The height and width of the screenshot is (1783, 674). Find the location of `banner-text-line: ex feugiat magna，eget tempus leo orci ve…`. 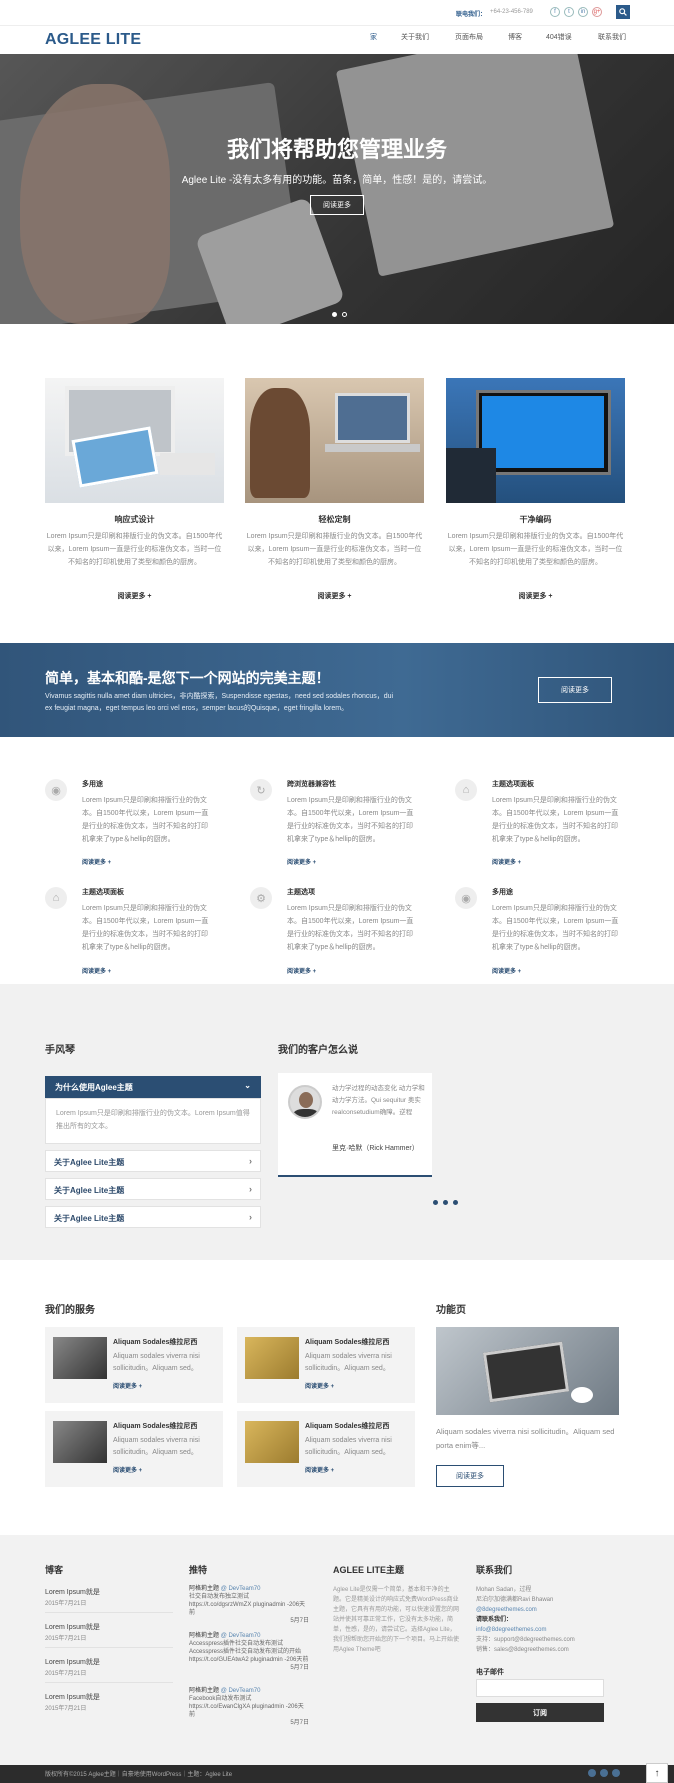

banner-text-line: ex feugiat magna，eget tempus leo orci ve… is located at coordinates (197, 708).